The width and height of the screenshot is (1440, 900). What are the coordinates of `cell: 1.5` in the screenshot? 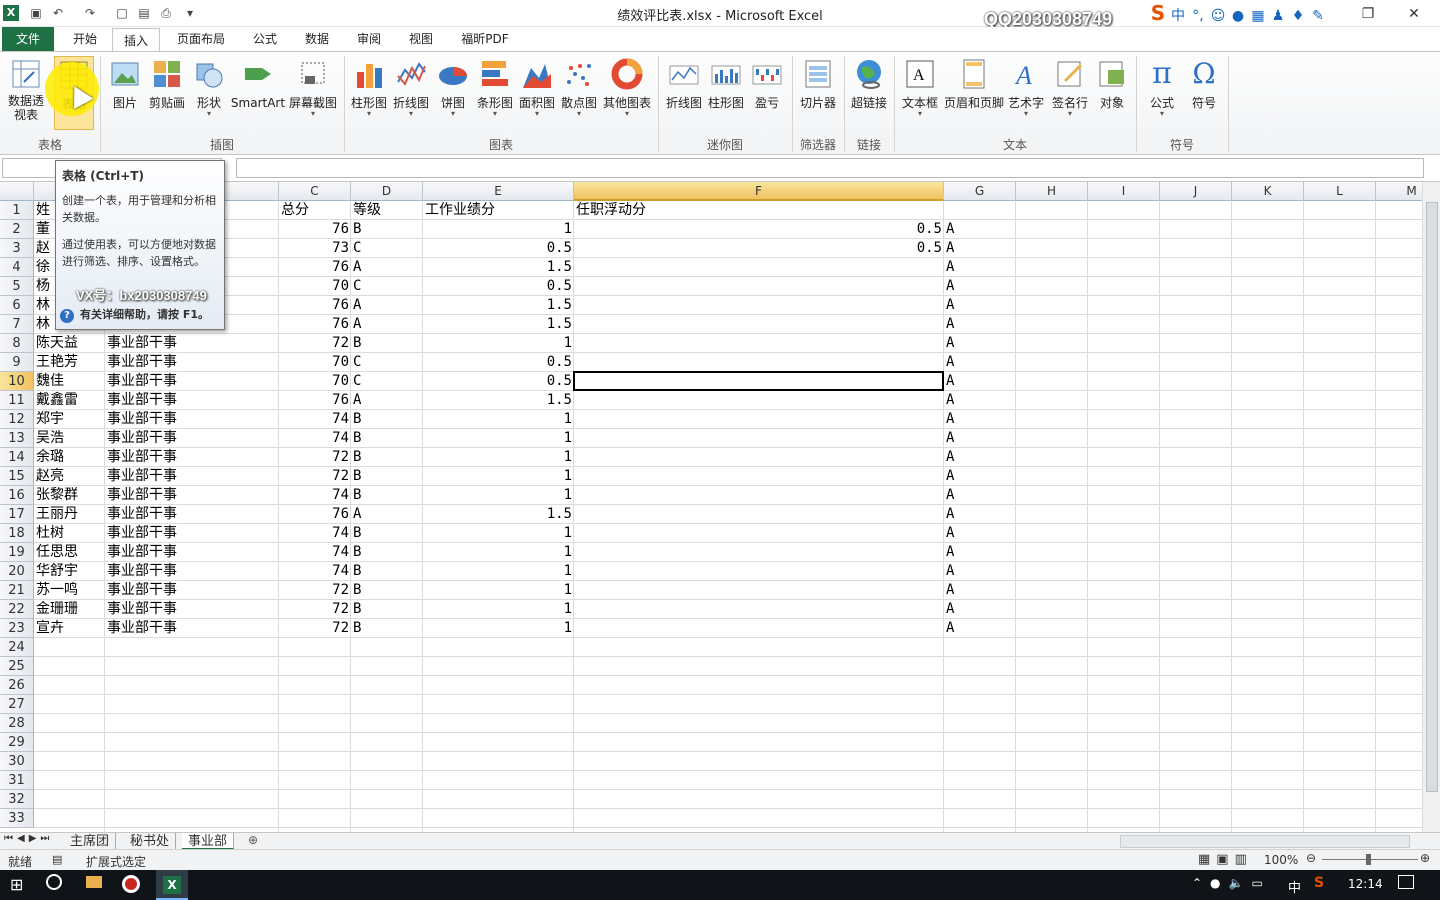 It's located at (498, 514).